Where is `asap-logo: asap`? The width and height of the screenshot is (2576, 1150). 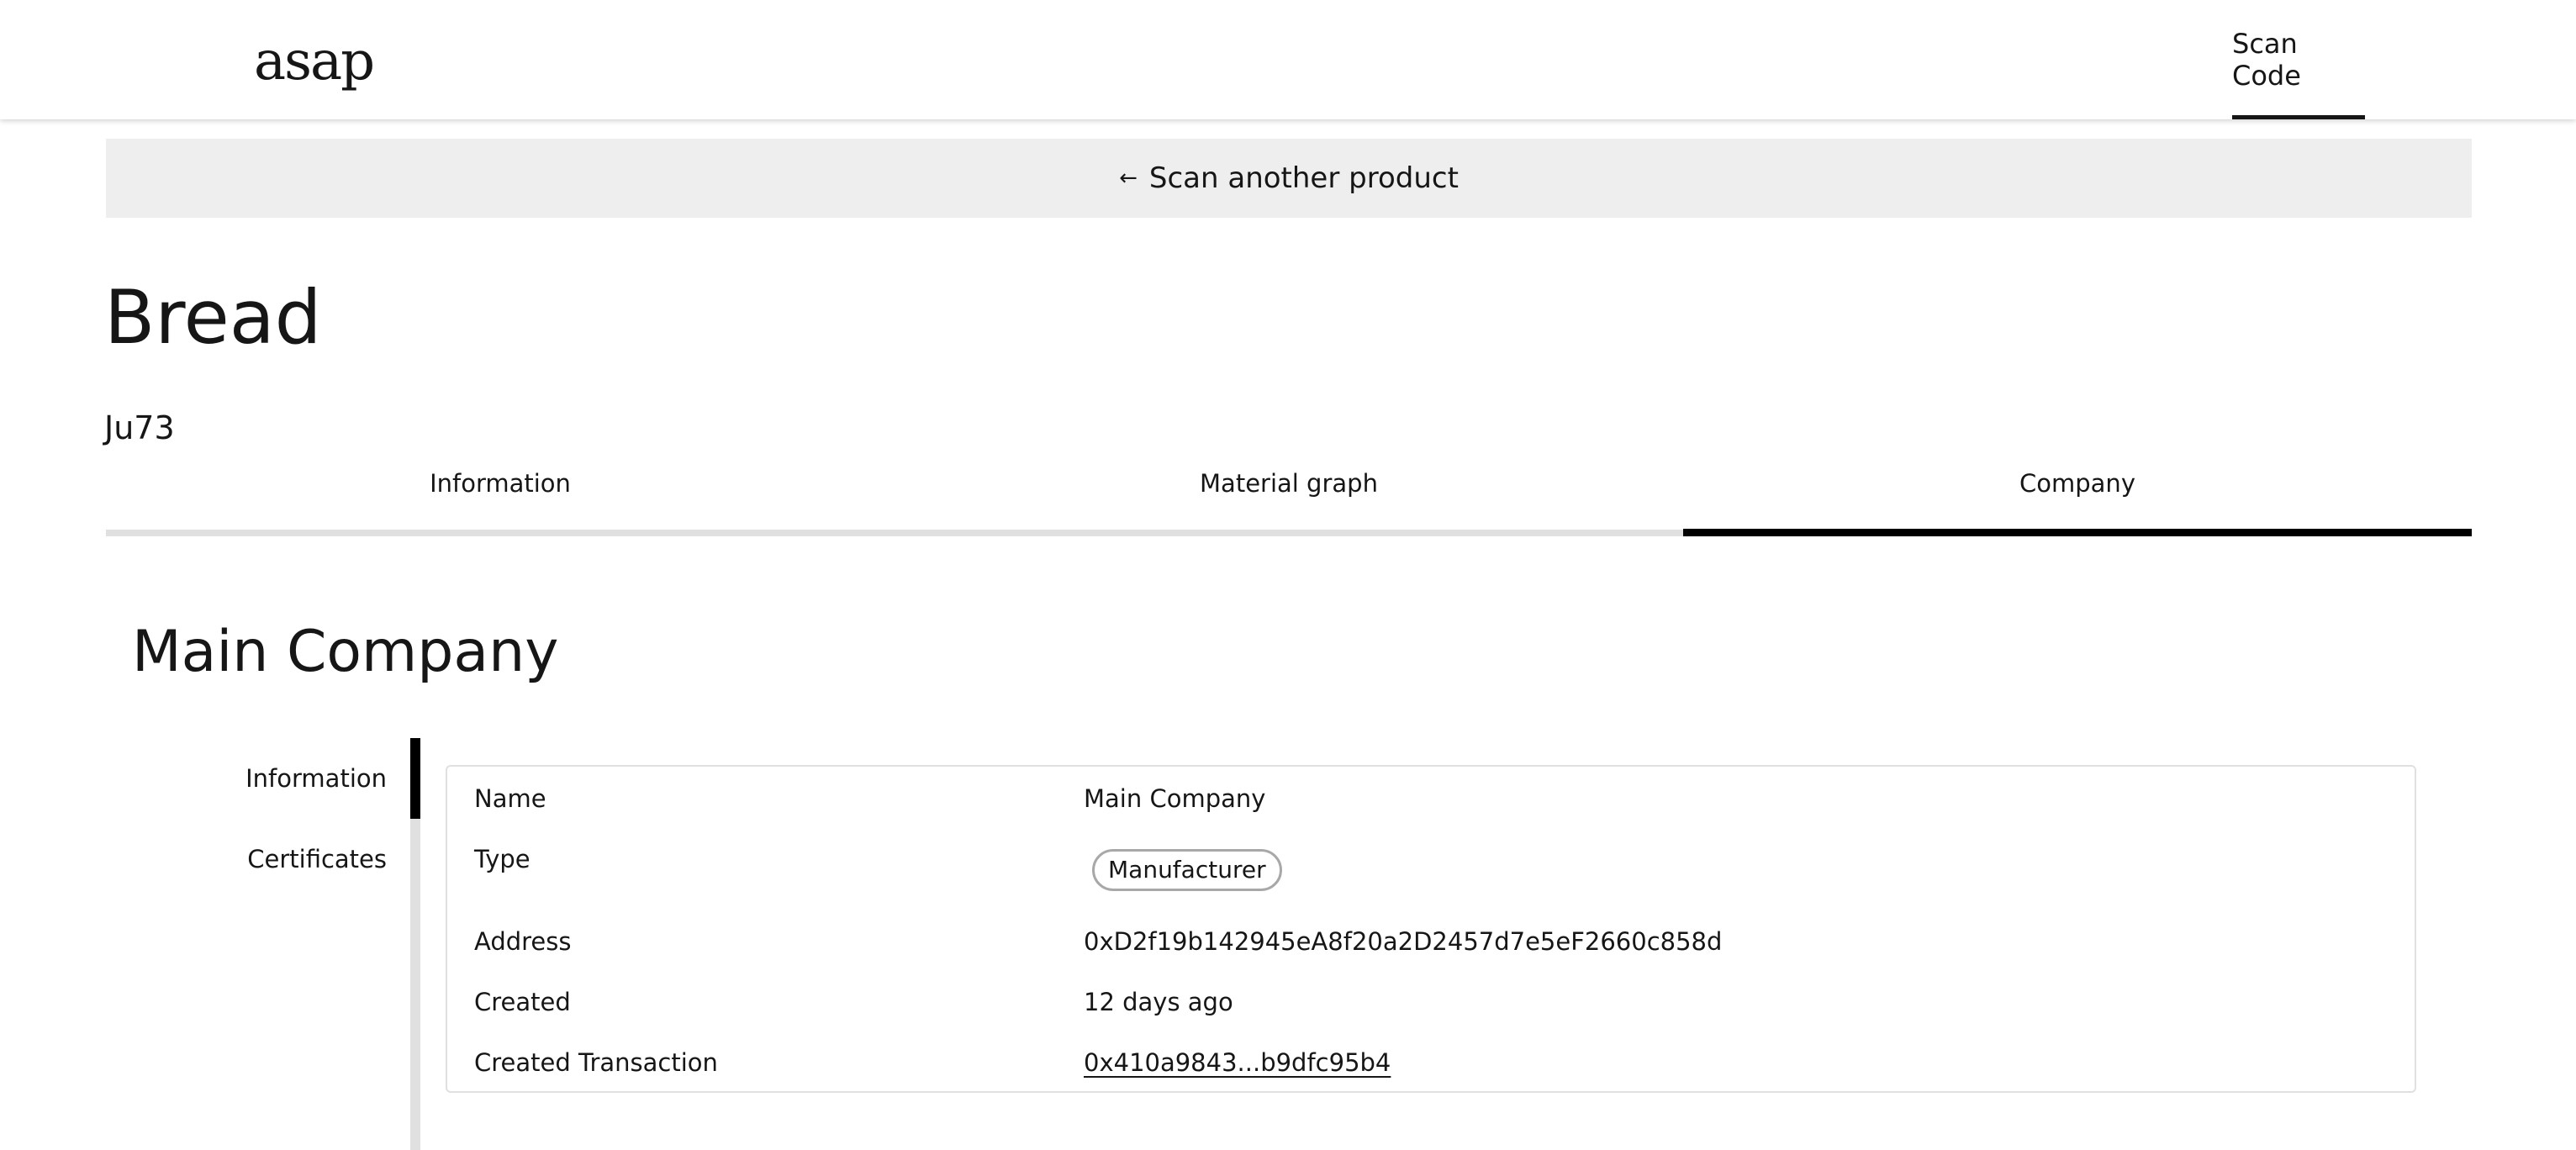
asap-logo: asap is located at coordinates (321, 61).